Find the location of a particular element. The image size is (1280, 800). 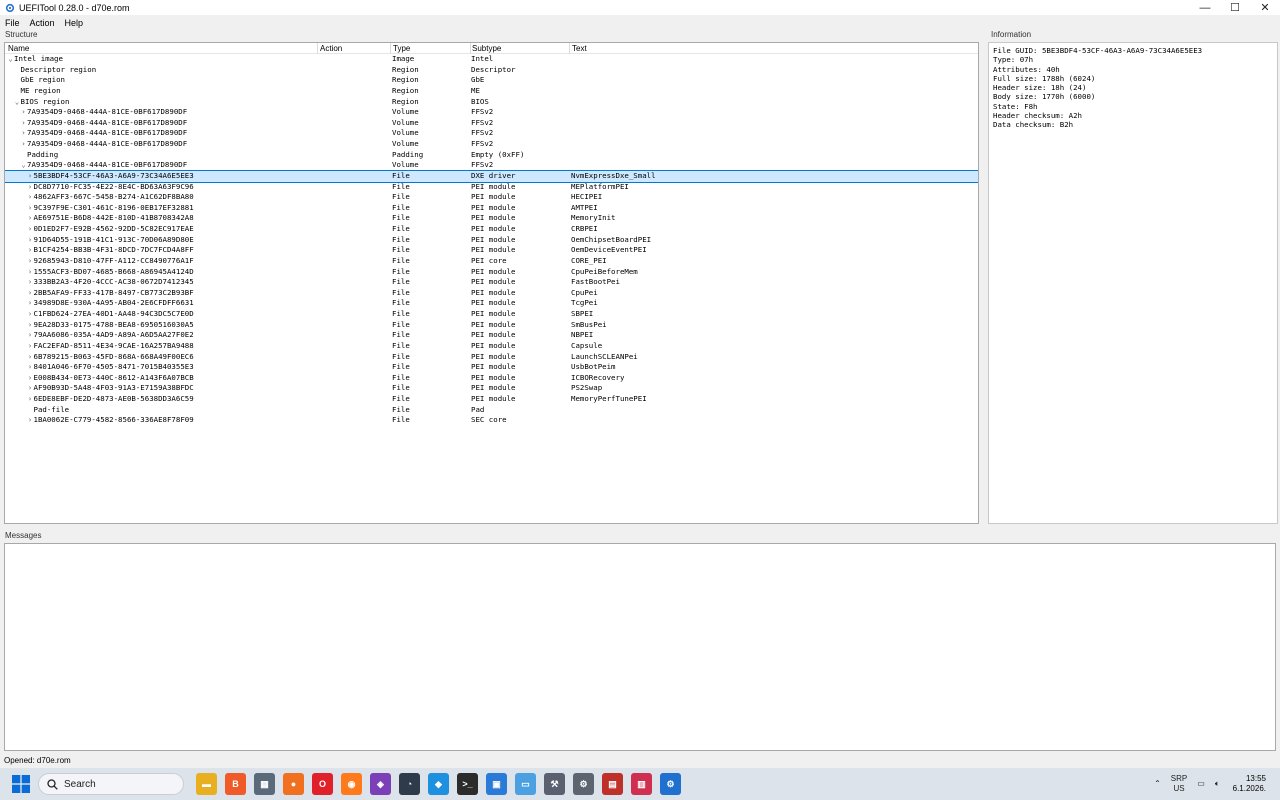

column-header-name: Name is located at coordinates (18, 49).